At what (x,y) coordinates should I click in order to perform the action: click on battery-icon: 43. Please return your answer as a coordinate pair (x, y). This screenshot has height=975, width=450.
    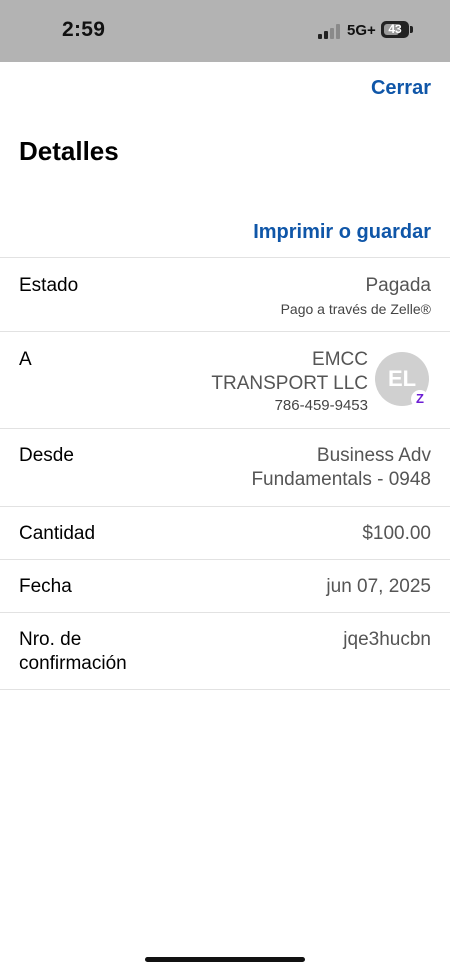
    Looking at the image, I should click on (395, 29).